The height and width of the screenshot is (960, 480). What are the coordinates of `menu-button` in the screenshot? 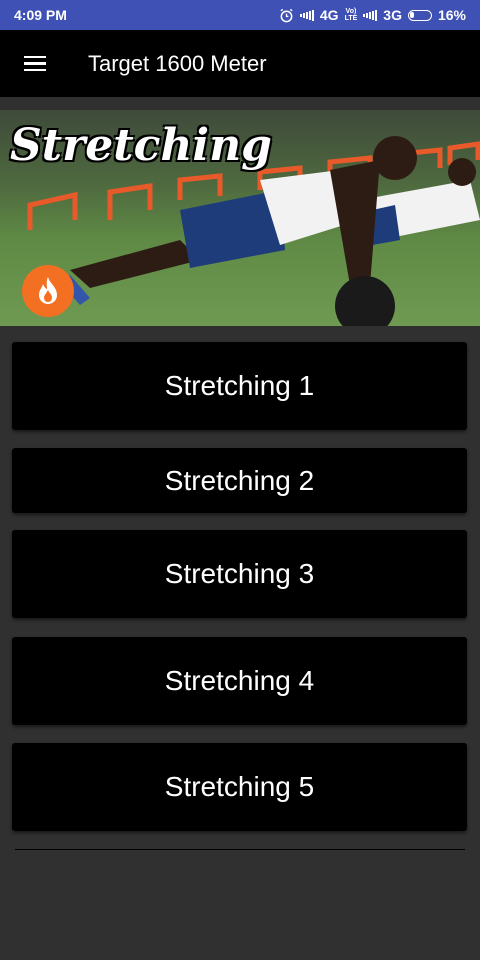 It's located at (35, 63).